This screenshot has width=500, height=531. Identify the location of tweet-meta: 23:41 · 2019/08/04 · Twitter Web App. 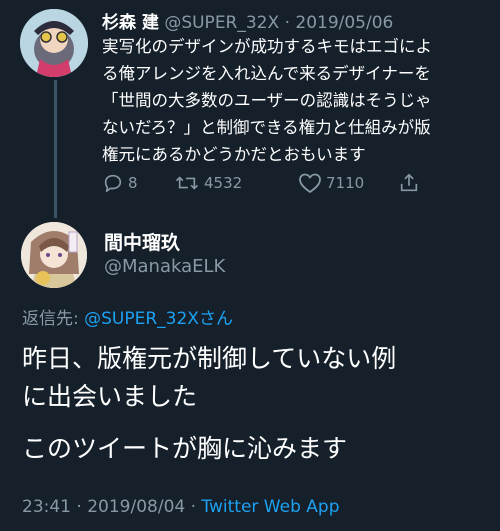
(180, 507).